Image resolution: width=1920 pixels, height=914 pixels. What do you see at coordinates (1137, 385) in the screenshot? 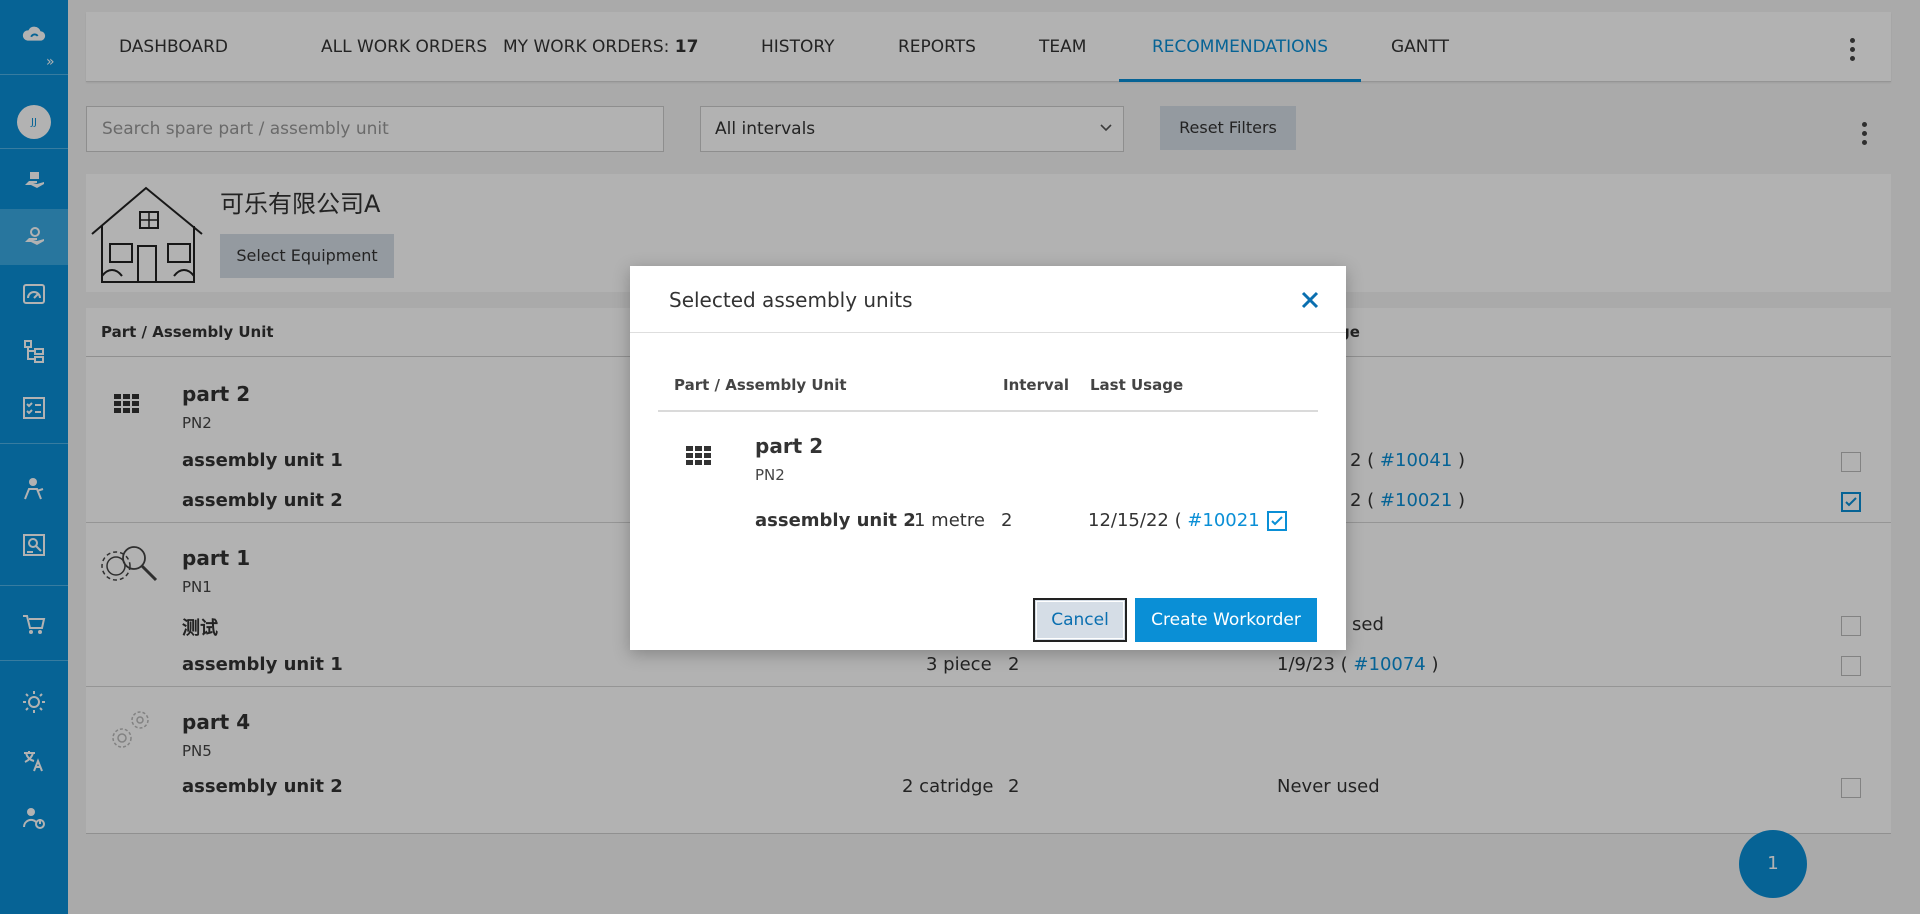
I see `dialog-header-last-usage: Last Usage` at bounding box center [1137, 385].